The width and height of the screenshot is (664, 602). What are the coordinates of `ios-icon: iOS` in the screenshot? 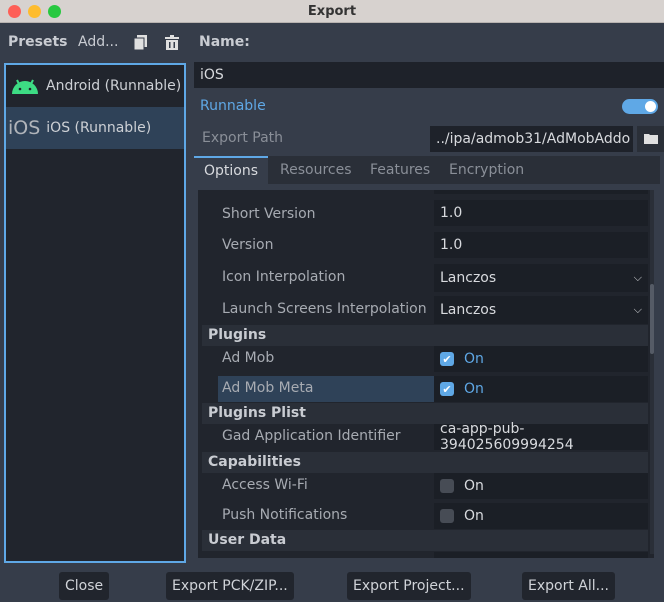 It's located at (24, 128).